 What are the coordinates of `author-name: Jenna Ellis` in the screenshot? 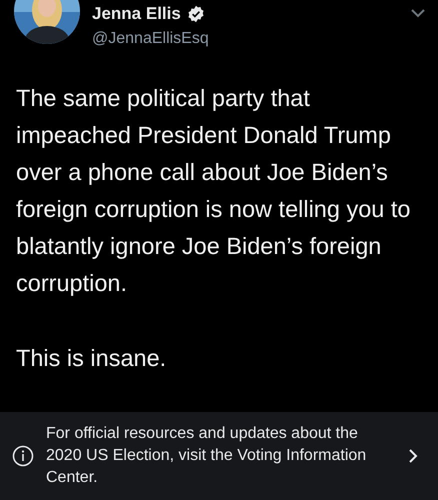 It's located at (136, 14).